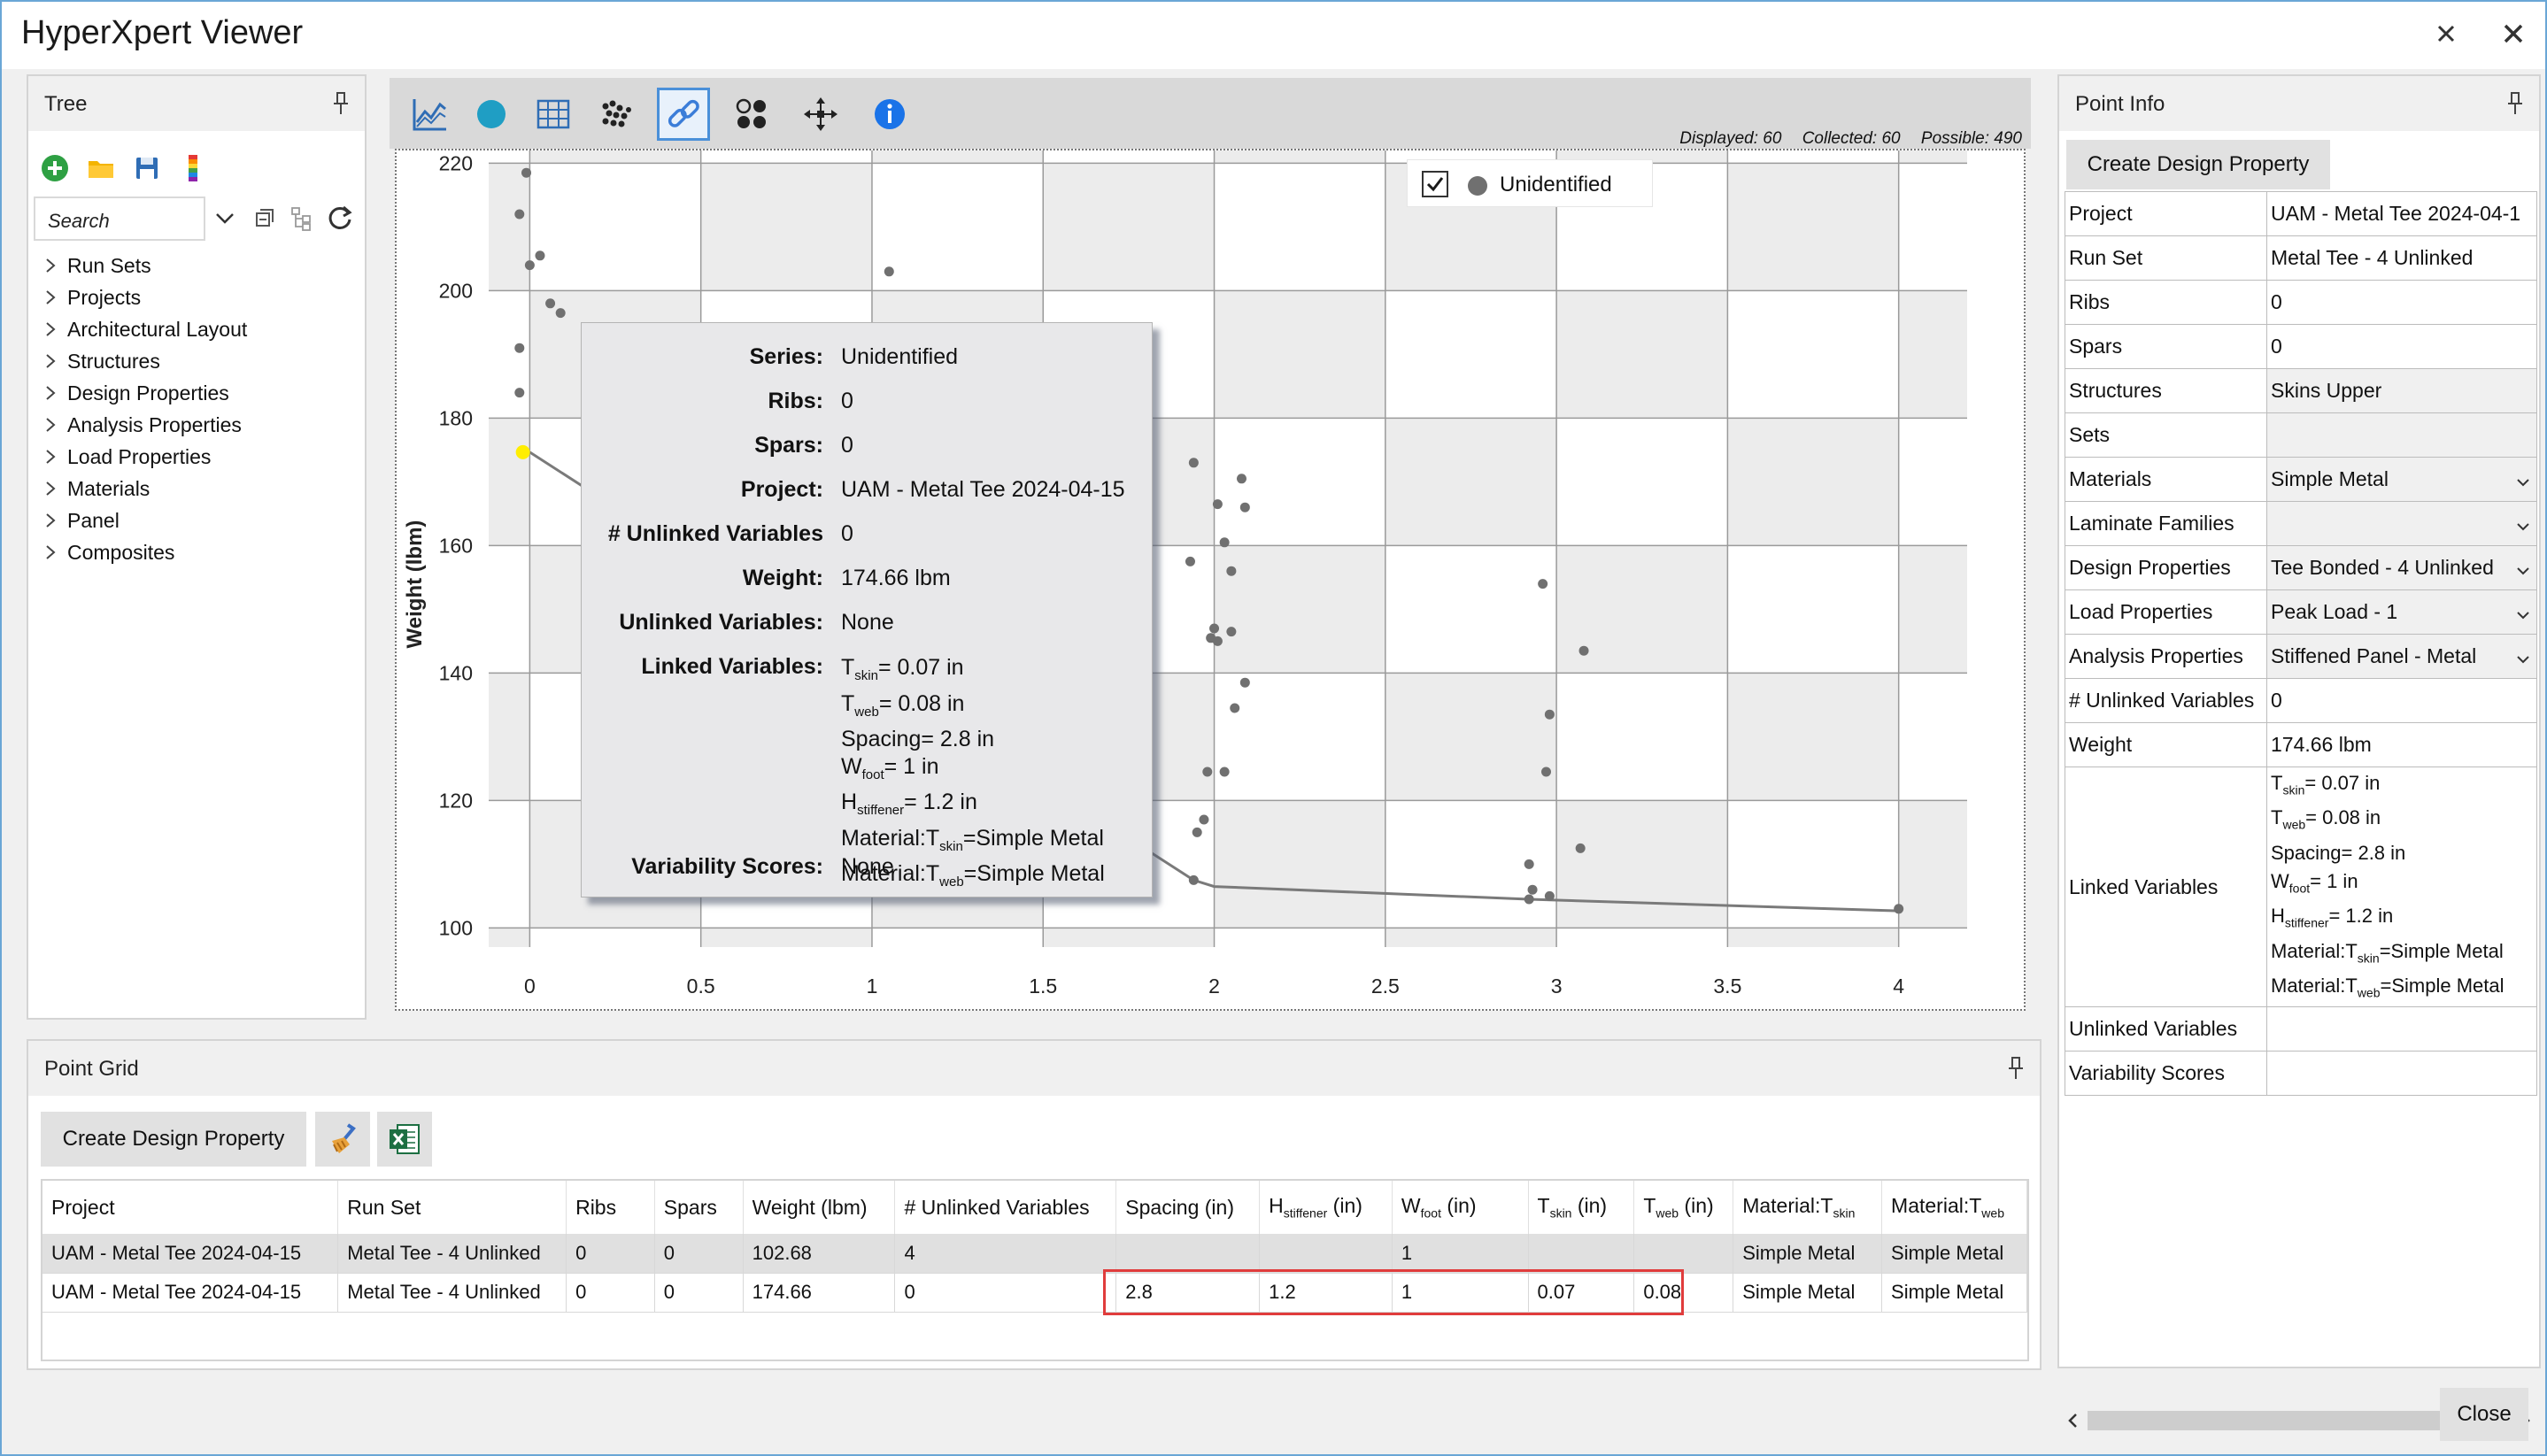 Image resolution: width=2547 pixels, height=1456 pixels. What do you see at coordinates (699, 1207) in the screenshot?
I see `column-header: Spars` at bounding box center [699, 1207].